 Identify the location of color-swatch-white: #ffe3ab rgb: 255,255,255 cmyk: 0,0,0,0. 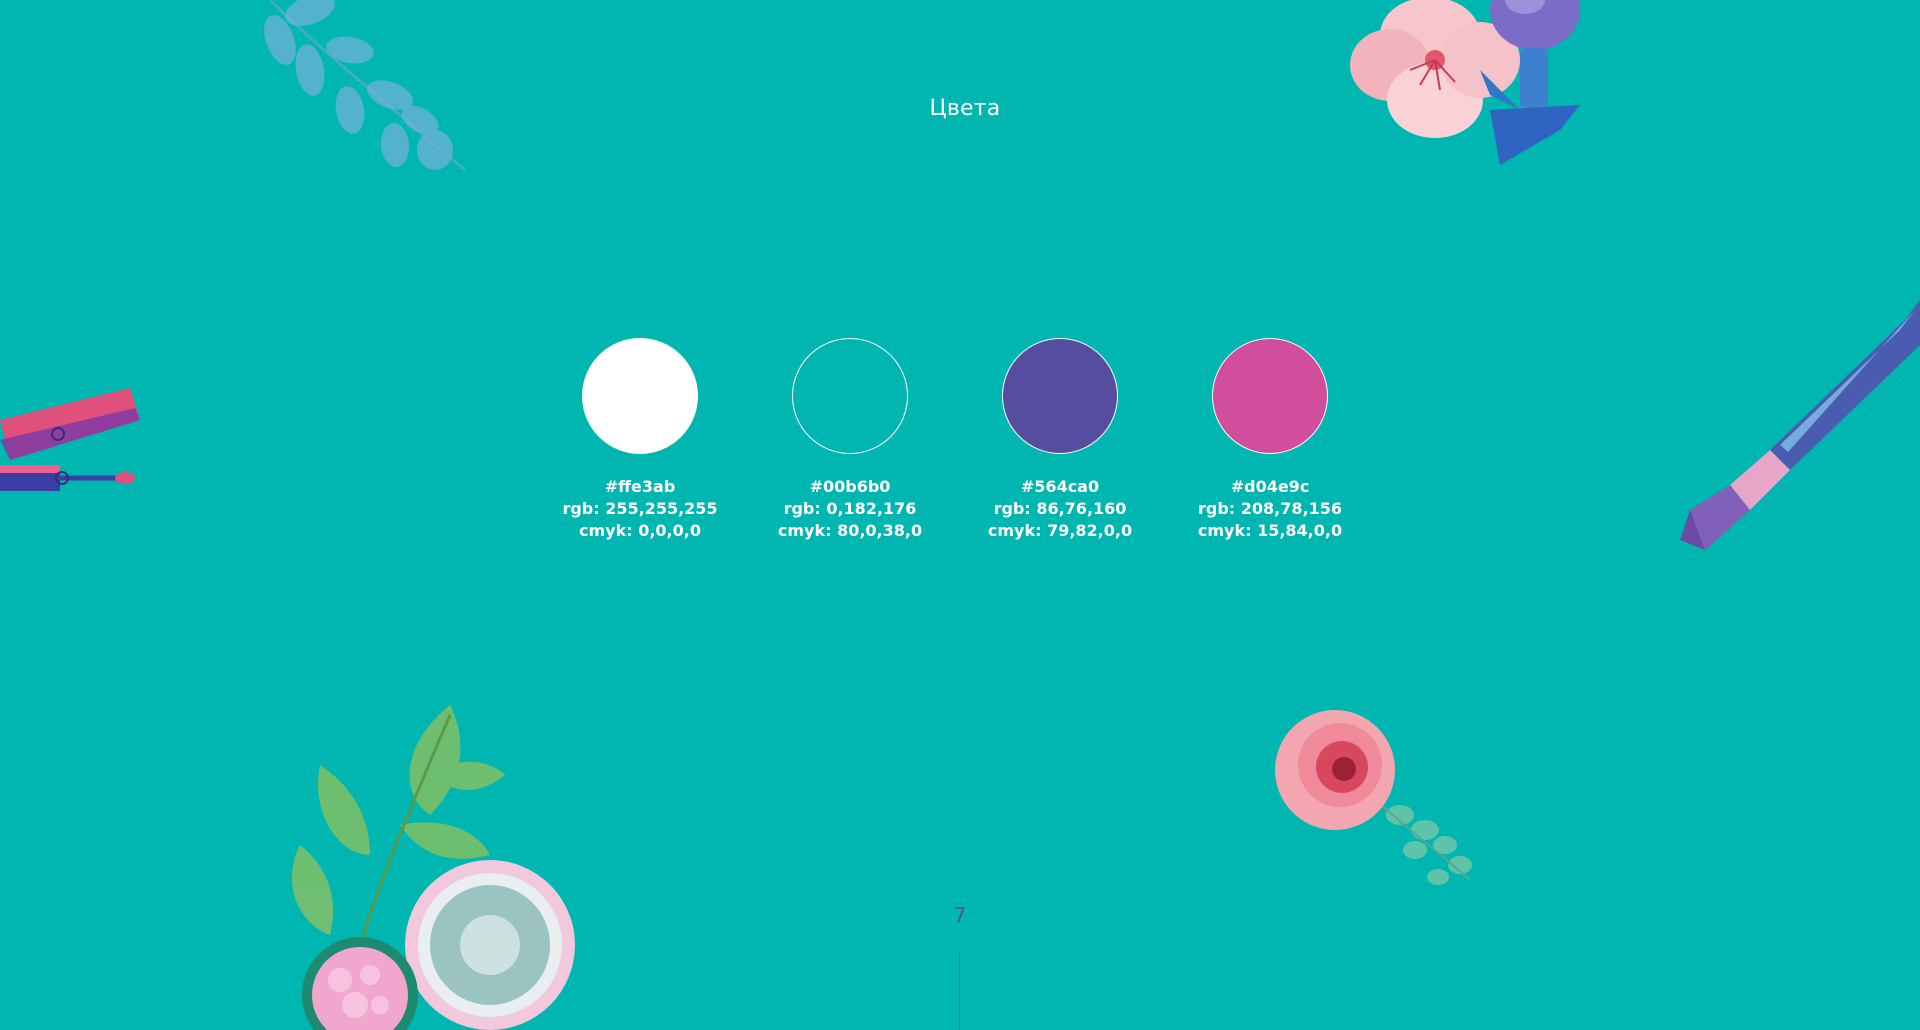
(640, 440).